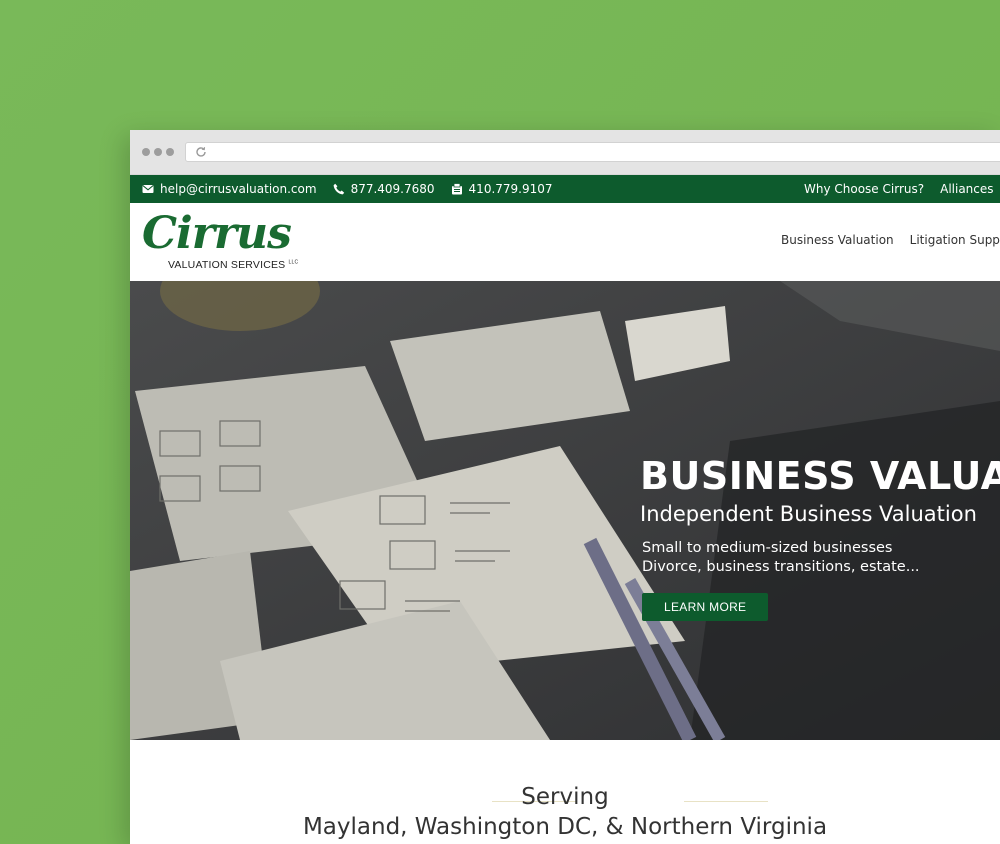  Describe the element at coordinates (820, 476) in the screenshot. I see `hero-title: BUSINESS VALUAT` at that location.